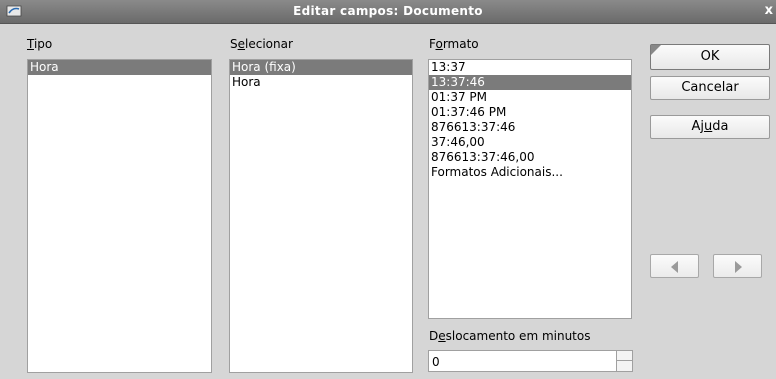 The height and width of the screenshot is (379, 776). I want to click on selecionar-label: Selecionar, so click(261, 44).